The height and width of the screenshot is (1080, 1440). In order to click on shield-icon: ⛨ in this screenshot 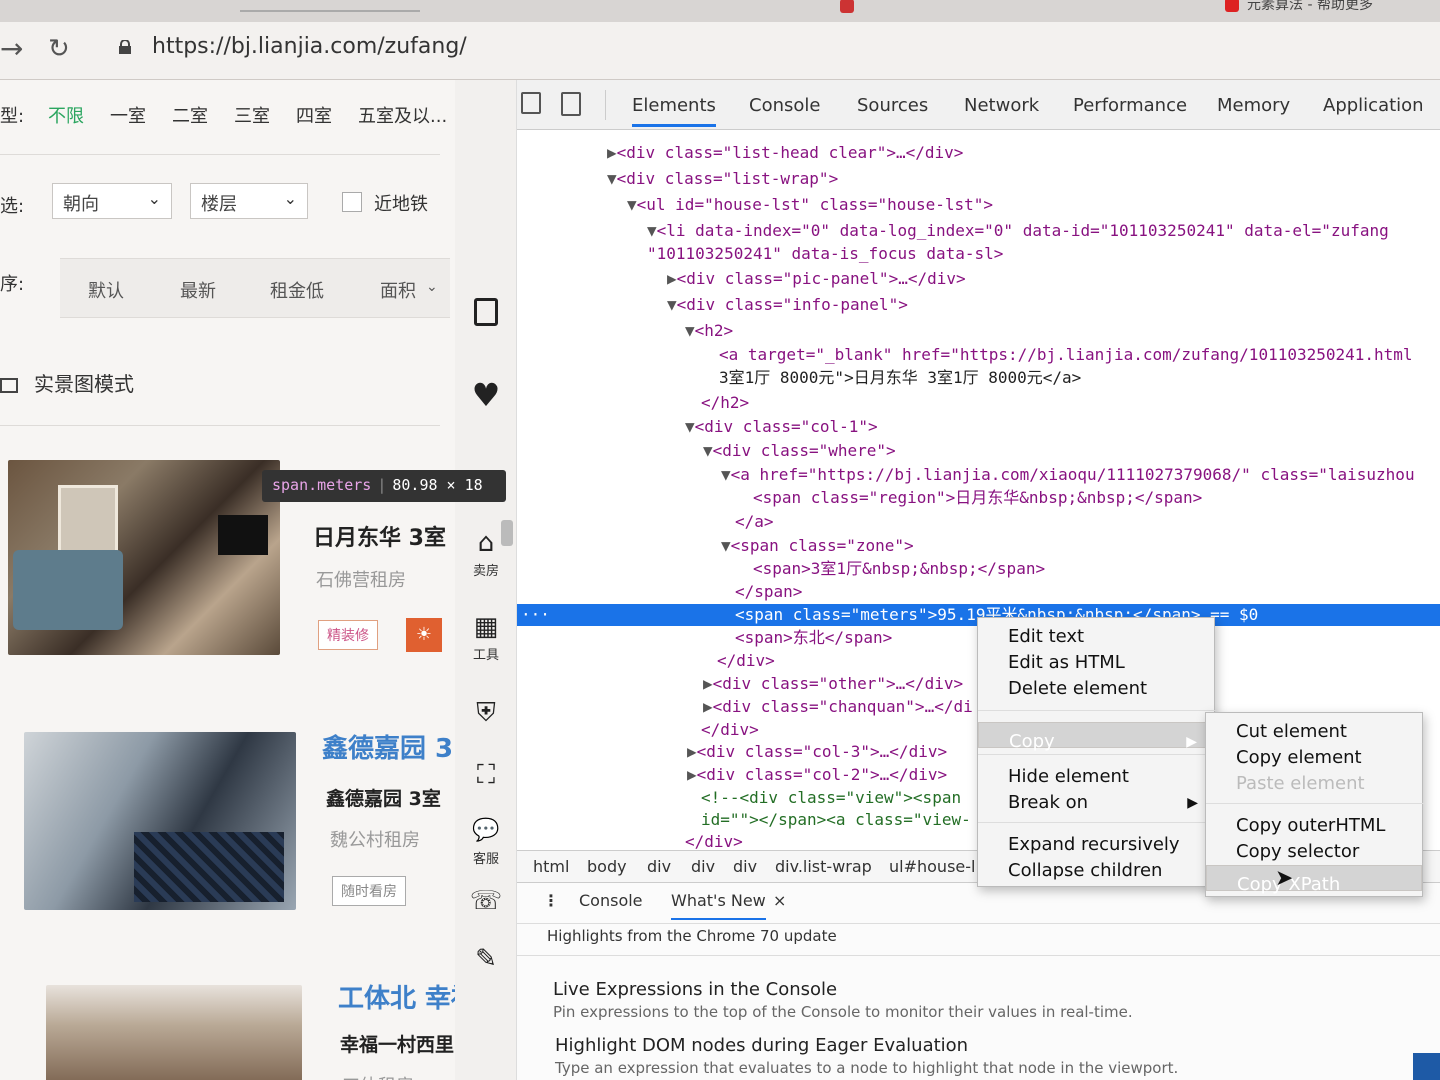, I will do `click(486, 714)`.